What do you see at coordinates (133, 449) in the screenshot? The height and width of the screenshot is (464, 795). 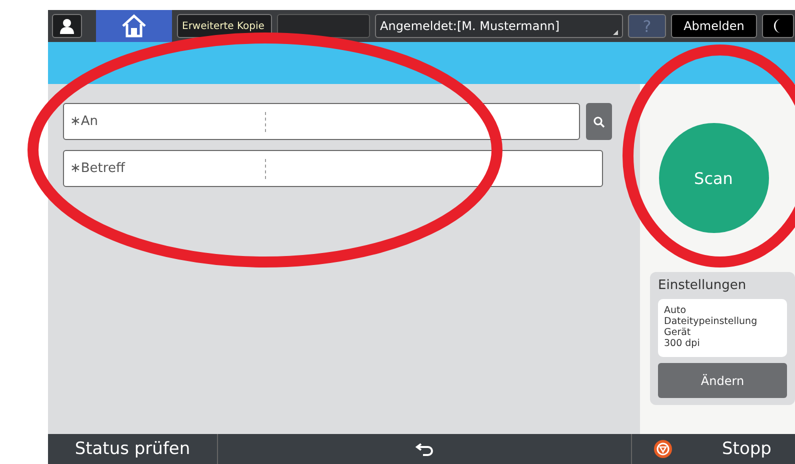 I see `status-button: Status prüfen` at bounding box center [133, 449].